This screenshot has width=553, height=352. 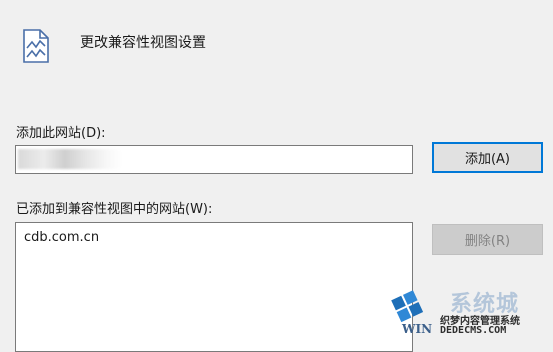 What do you see at coordinates (487, 239) in the screenshot?
I see `remove-button: 删除(R)` at bounding box center [487, 239].